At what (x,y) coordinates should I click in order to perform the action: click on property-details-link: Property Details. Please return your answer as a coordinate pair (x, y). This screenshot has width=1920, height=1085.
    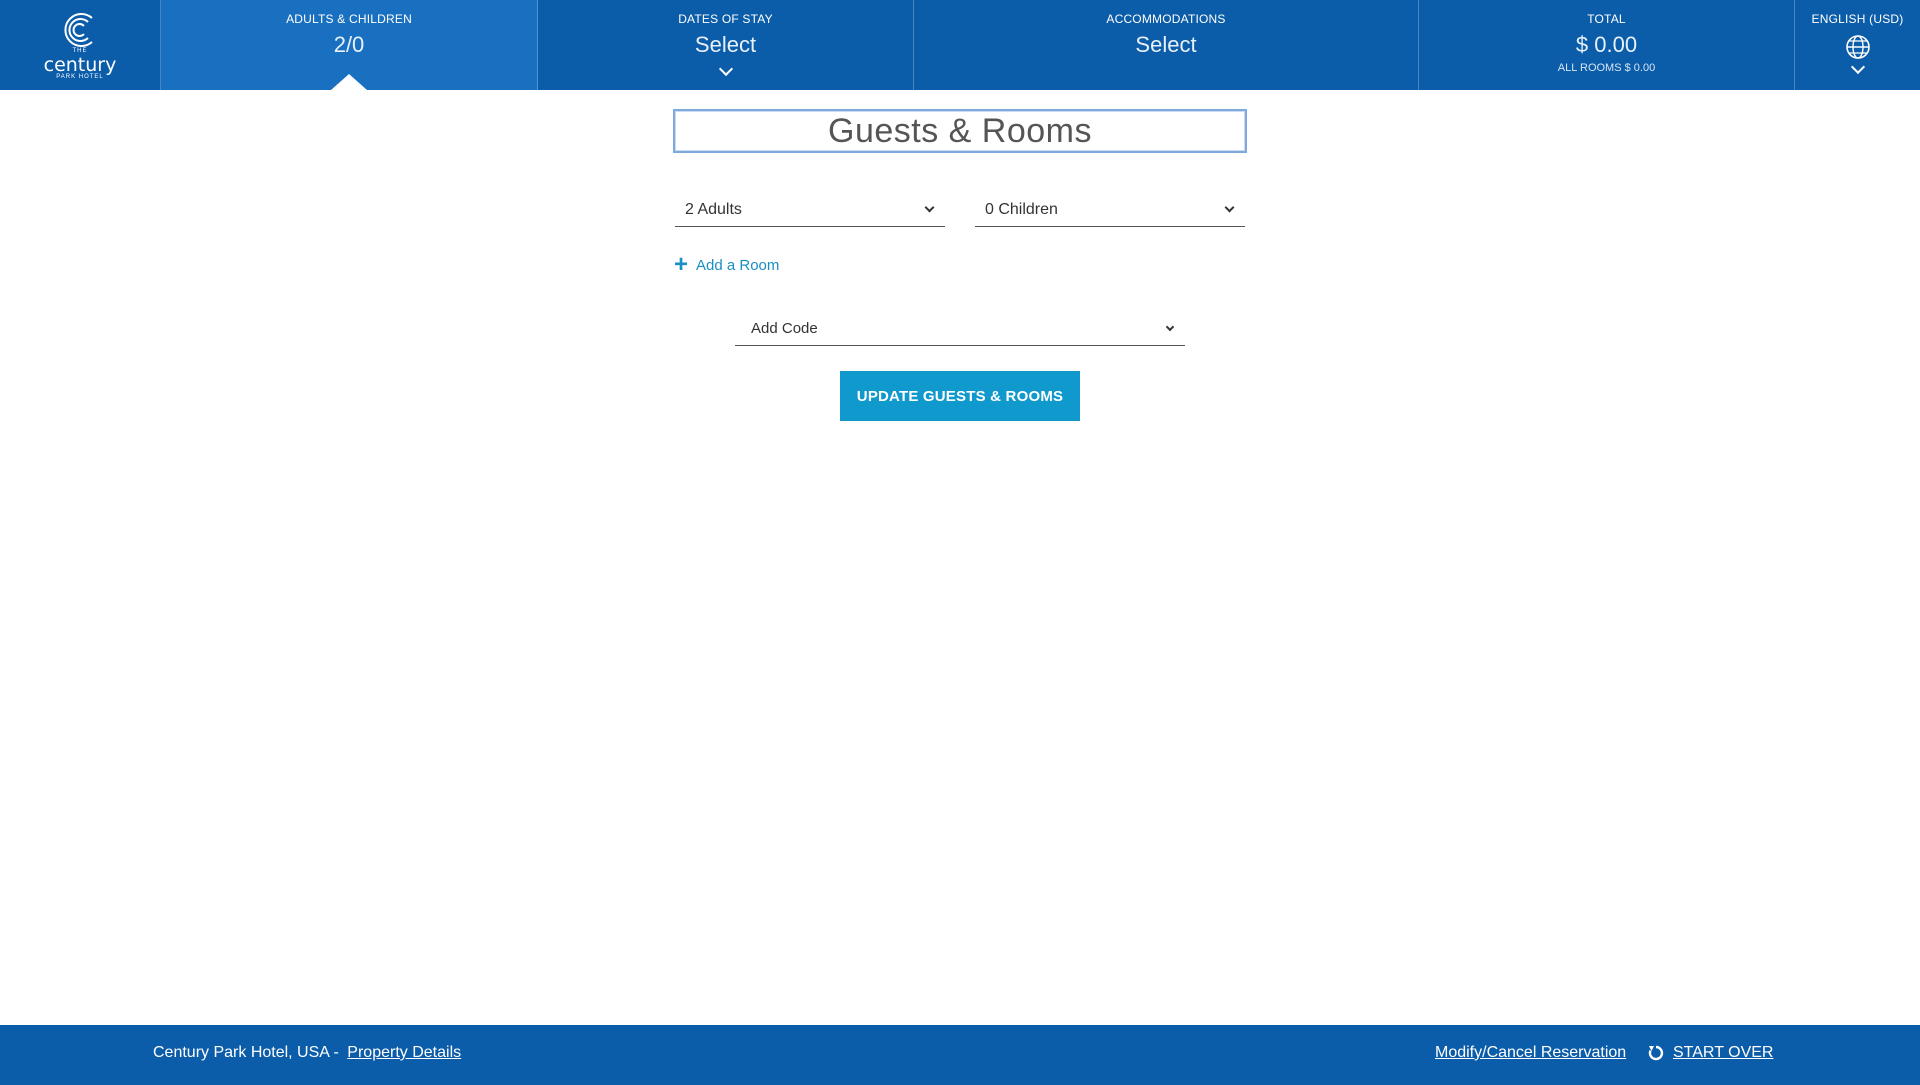
    Looking at the image, I should click on (404, 1052).